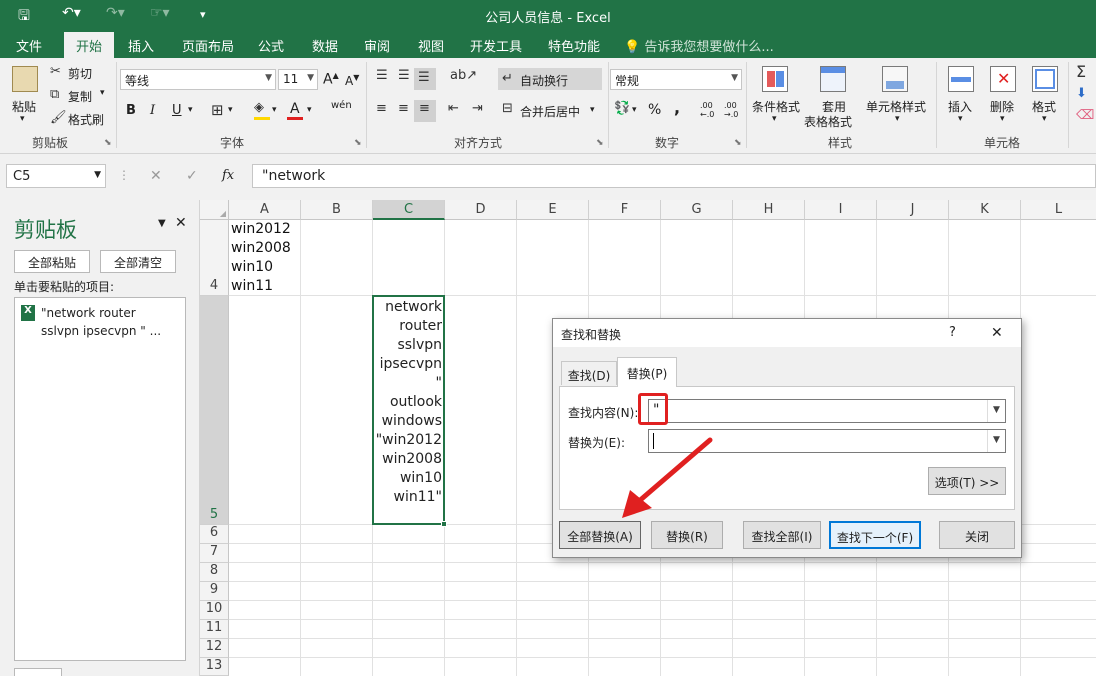  What do you see at coordinates (271, 45) in the screenshot?
I see `tab-formulas: 公式` at bounding box center [271, 45].